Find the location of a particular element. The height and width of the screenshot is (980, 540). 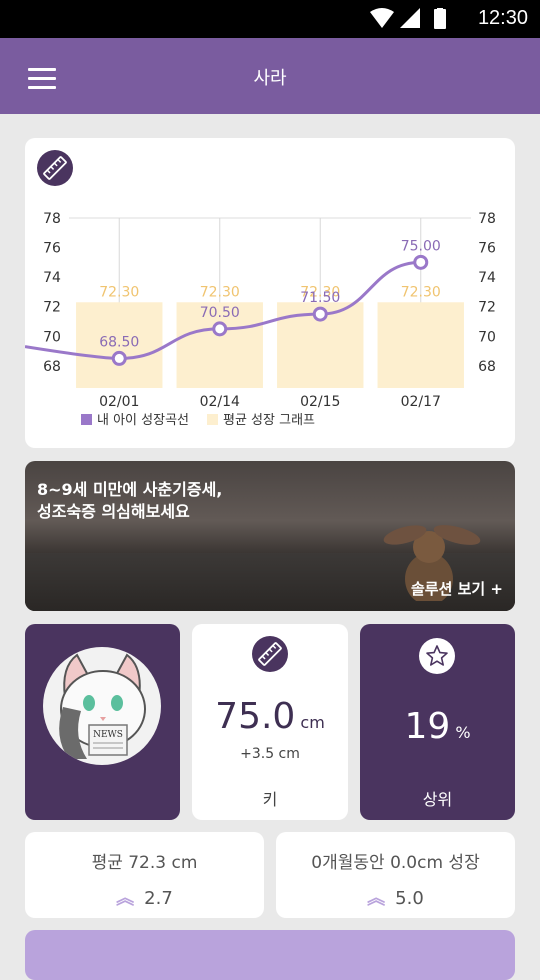

y-tick-label-left: 76 is located at coordinates (52, 249).